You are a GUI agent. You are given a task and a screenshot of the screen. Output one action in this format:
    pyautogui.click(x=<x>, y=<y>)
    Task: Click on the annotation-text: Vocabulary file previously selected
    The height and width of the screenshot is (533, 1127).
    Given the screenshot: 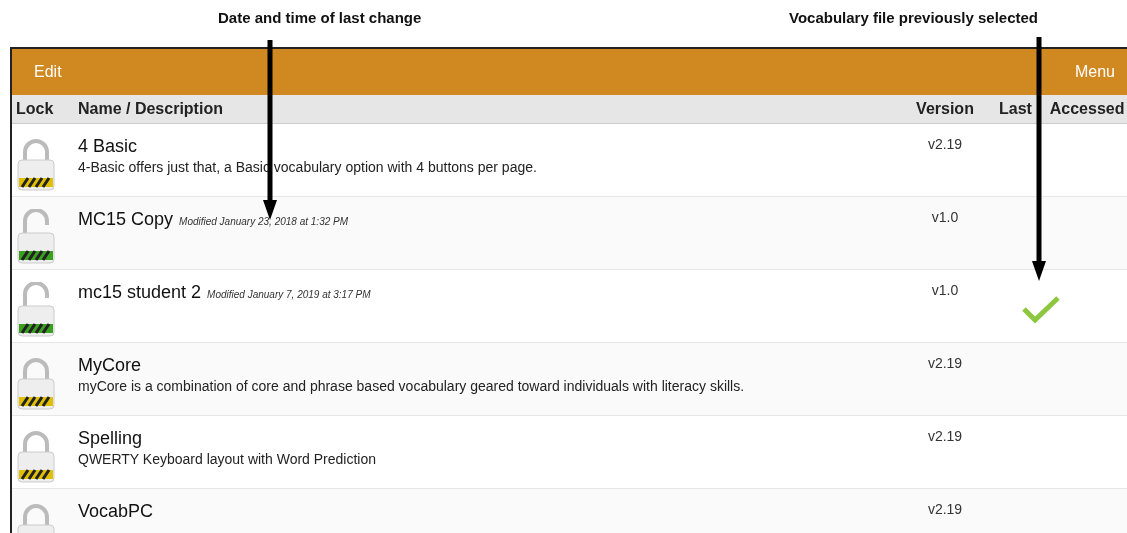 What is the action you would take?
    pyautogui.click(x=913, y=17)
    